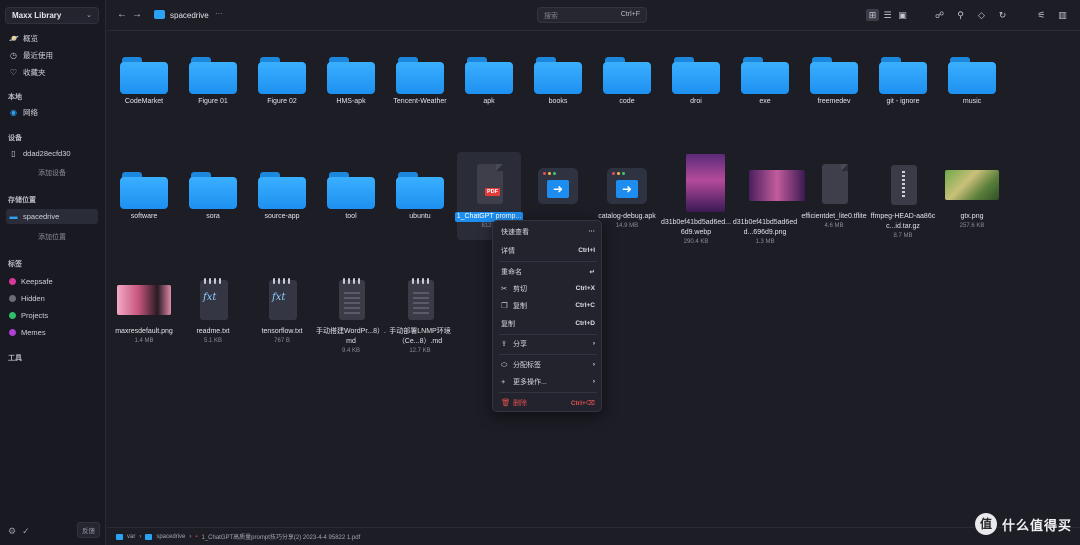 This screenshot has height=545, width=1080. I want to click on watermark-text: 什么值得买, so click(1036, 525).